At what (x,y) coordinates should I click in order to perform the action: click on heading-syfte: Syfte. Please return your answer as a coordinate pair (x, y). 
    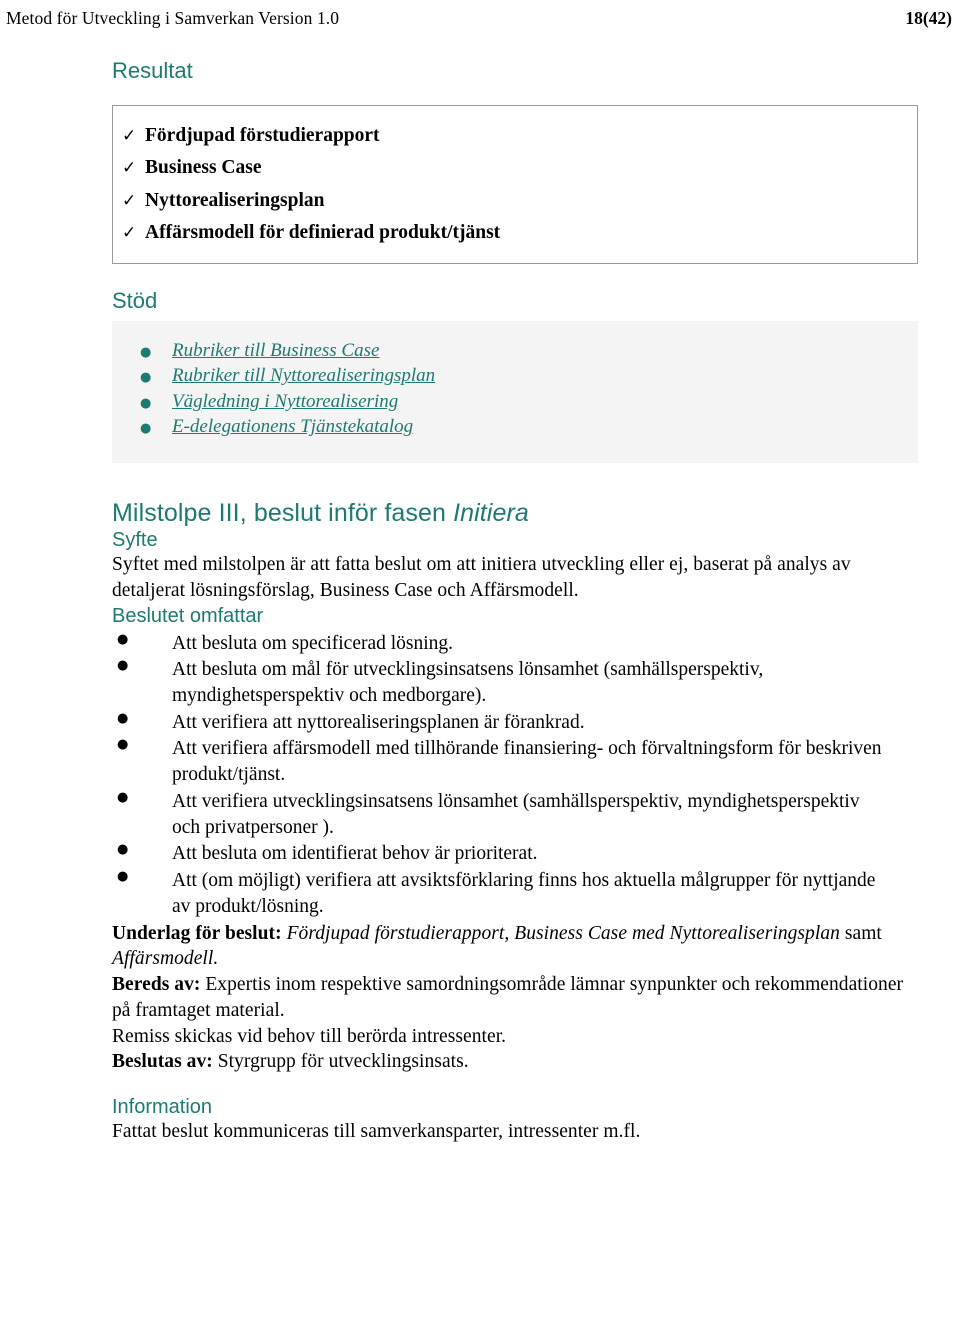
    Looking at the image, I should click on (135, 540).